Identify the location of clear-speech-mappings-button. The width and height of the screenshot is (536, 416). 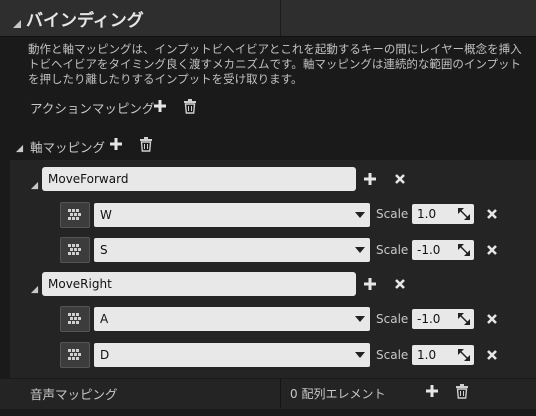
(462, 391).